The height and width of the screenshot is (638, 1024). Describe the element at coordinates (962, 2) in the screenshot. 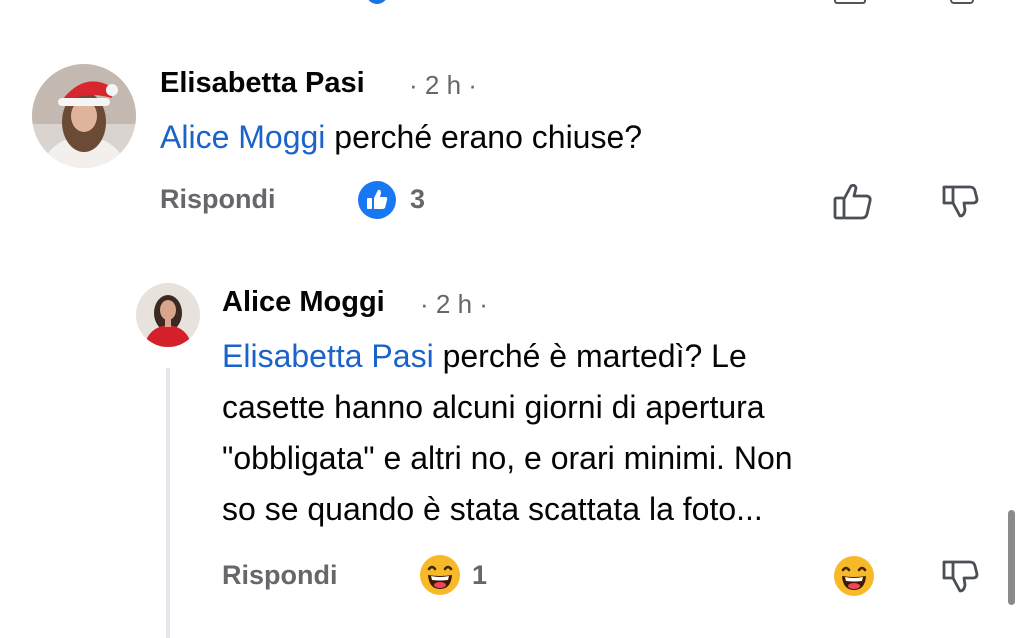

I see `dislike-icon-clipped` at that location.